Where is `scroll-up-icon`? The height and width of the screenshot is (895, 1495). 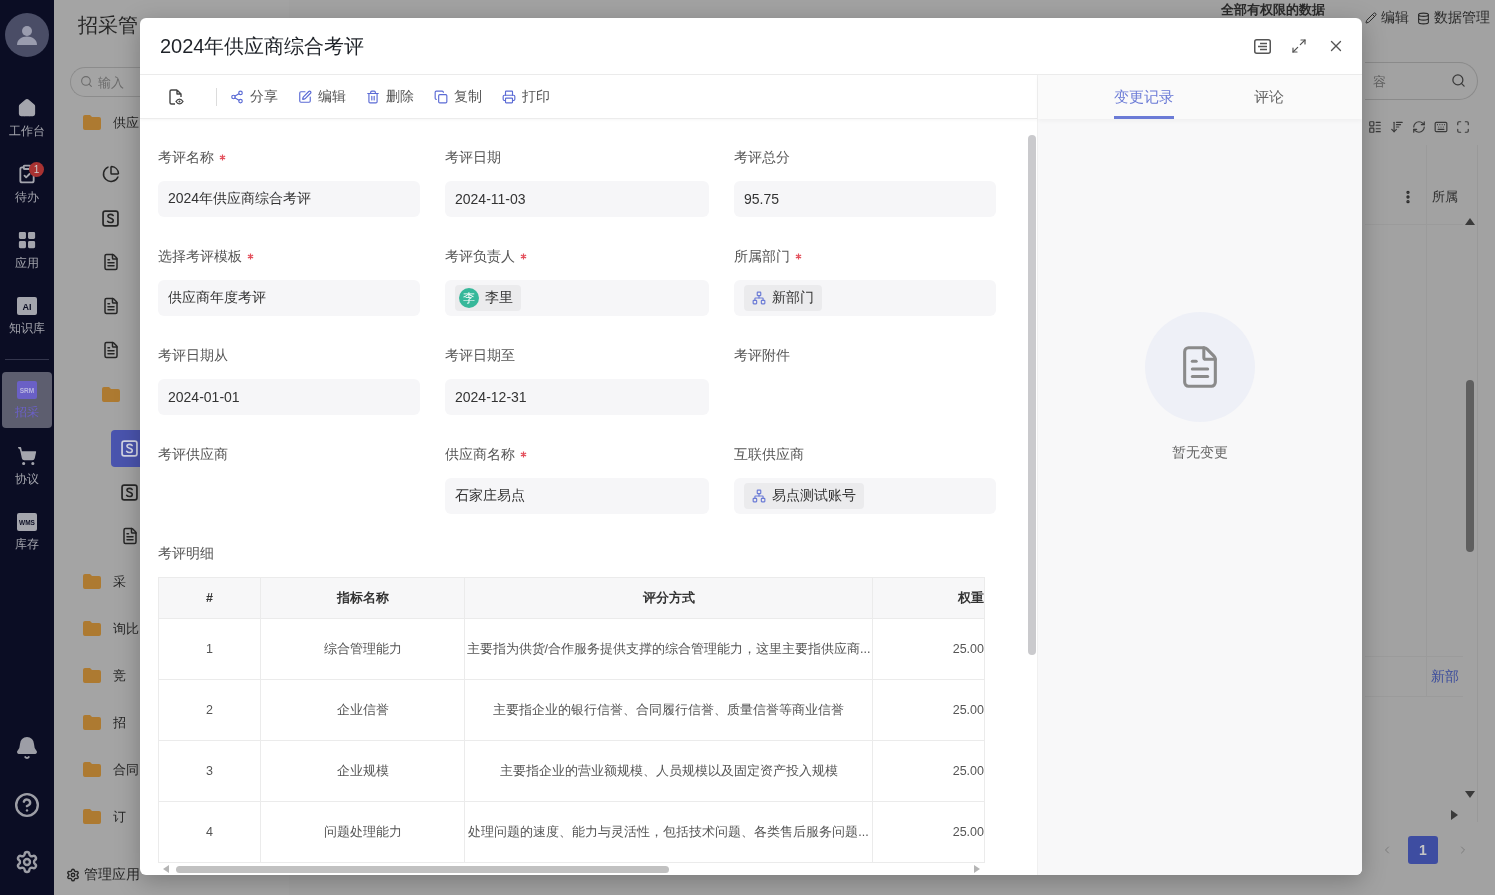
scroll-up-icon is located at coordinates (1470, 221).